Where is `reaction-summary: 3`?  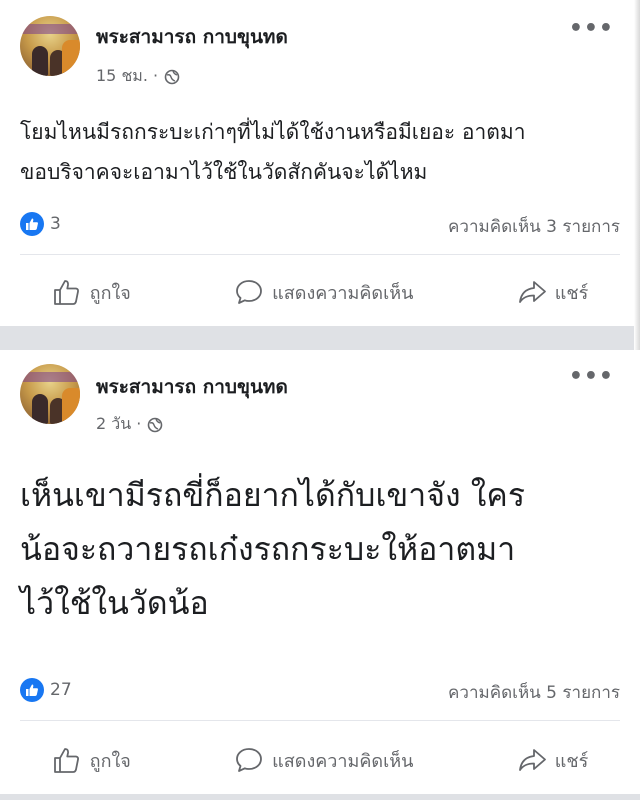
reaction-summary: 3 is located at coordinates (40, 224).